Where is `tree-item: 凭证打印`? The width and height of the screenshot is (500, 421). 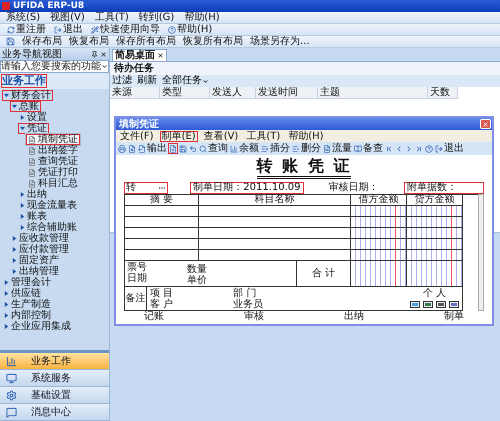
tree-item: 凭证打印 is located at coordinates (53, 172).